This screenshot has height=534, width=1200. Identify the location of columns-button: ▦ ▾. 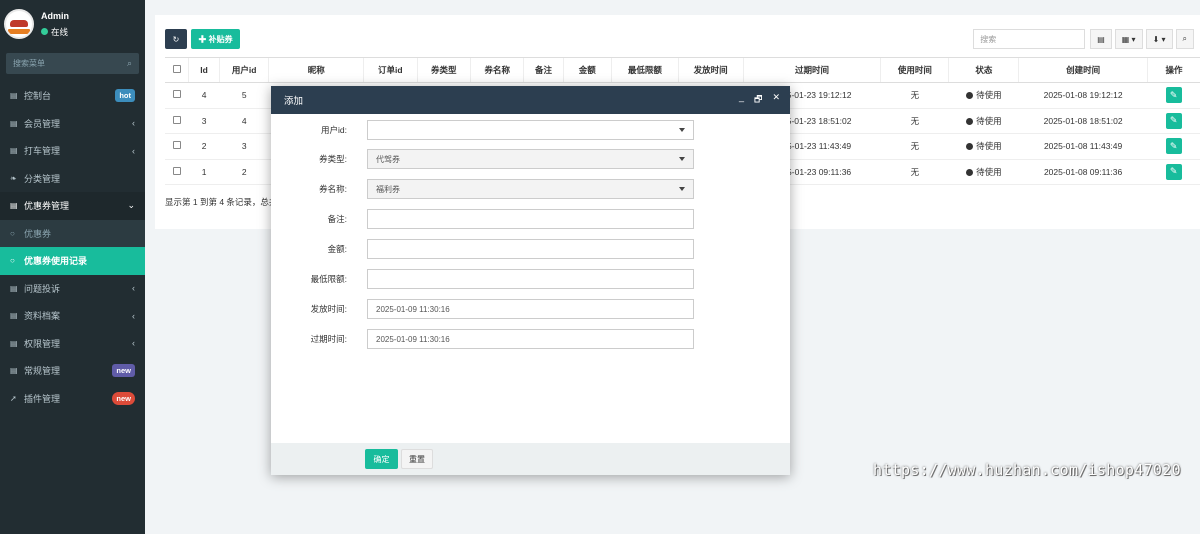
(1128, 39).